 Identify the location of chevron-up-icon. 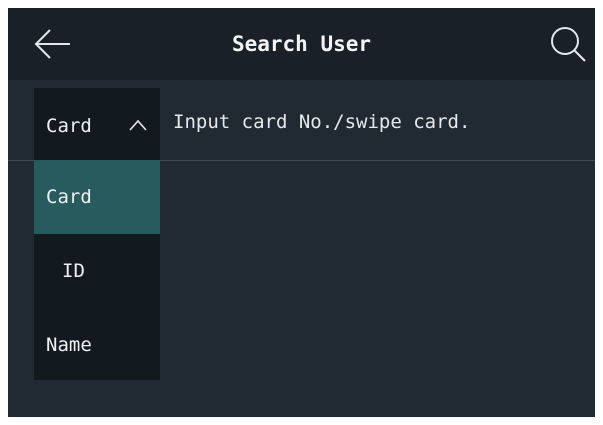
(138, 125).